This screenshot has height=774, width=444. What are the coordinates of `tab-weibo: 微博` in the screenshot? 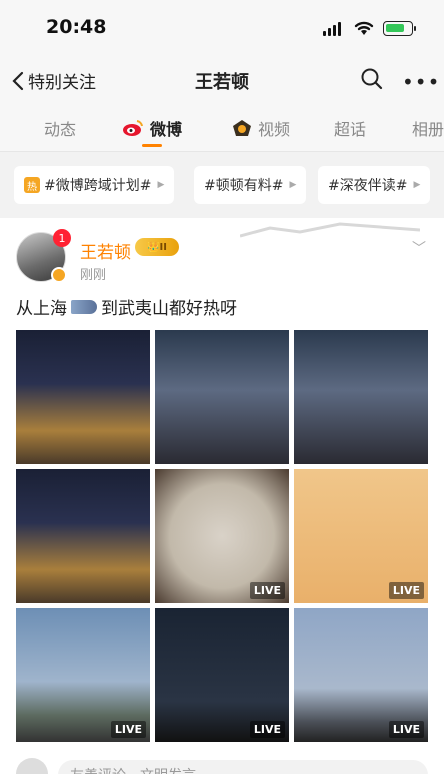 It's located at (152, 131).